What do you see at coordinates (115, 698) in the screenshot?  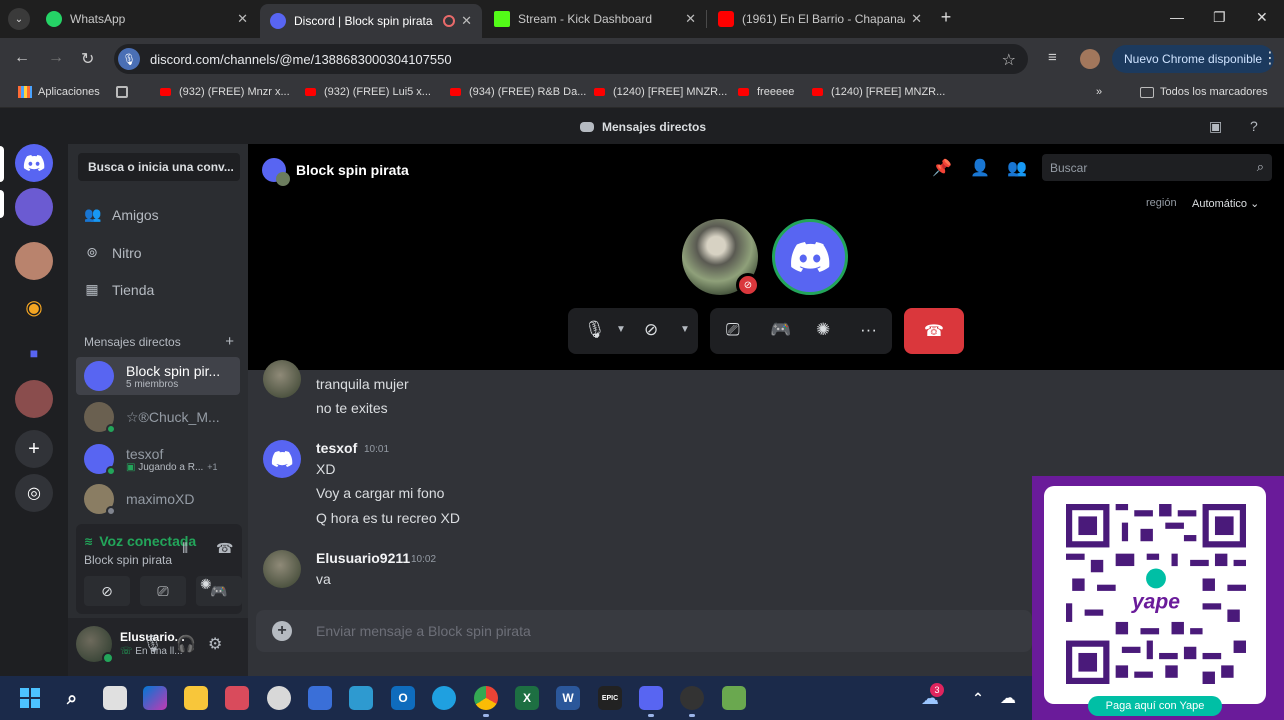 I see `task-view-icon` at bounding box center [115, 698].